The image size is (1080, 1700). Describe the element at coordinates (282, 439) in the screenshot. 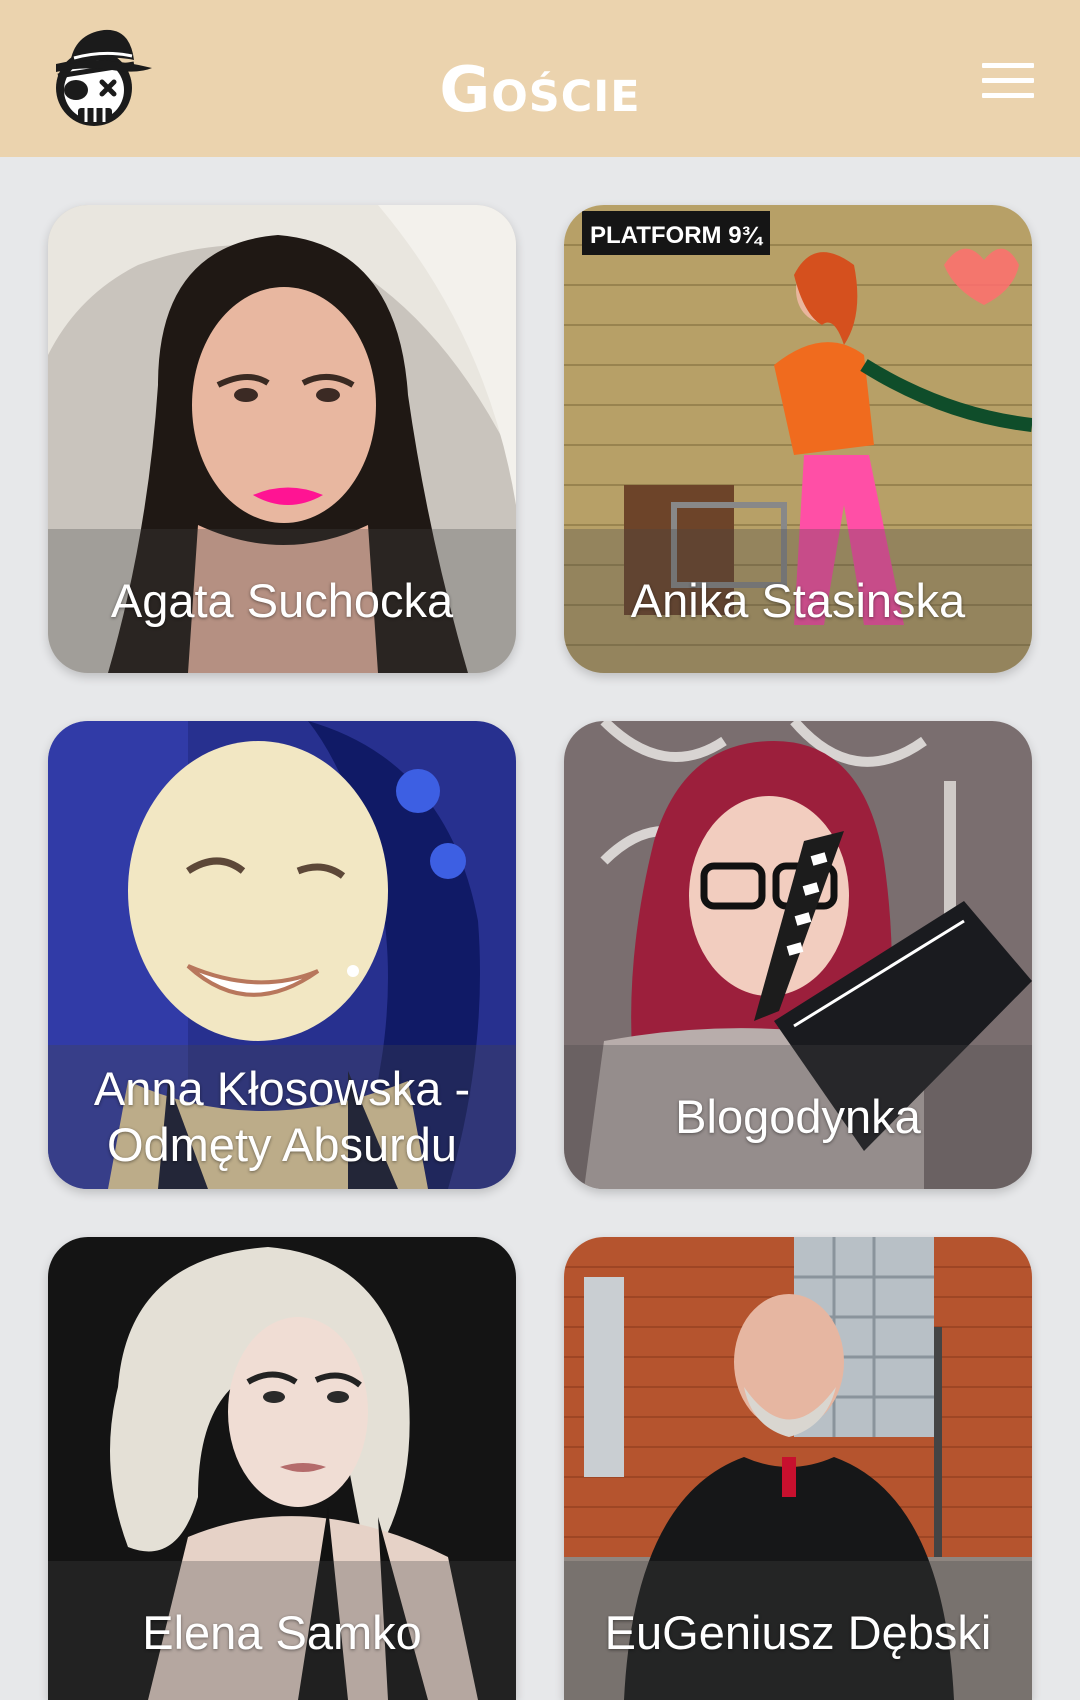

I see `guest-card: Agata Suchocka` at that location.